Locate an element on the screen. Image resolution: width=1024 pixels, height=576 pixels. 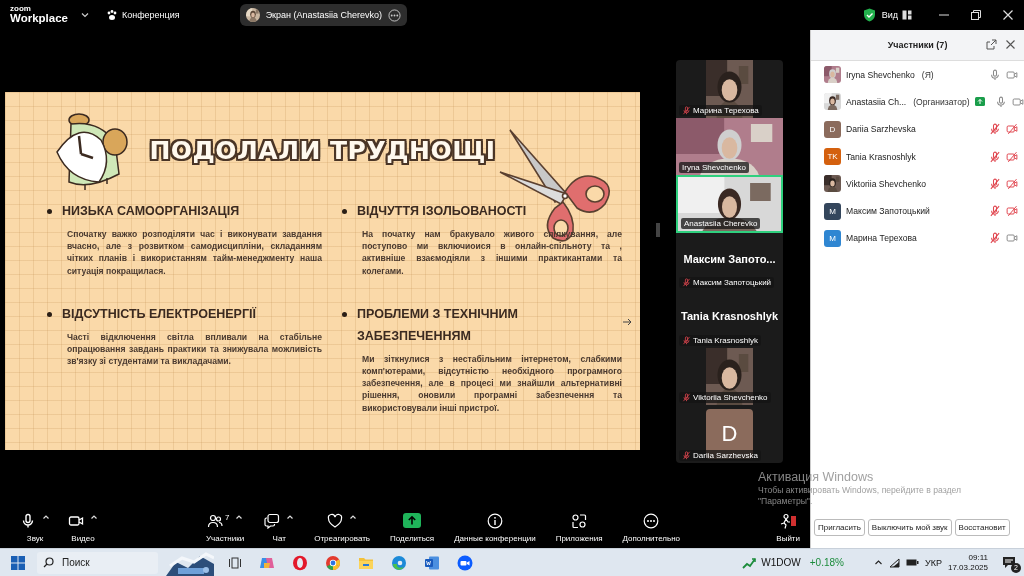
section-heading: ВІДСУТНІСТЬ ЕЛЕКТРОЕНЕРГІЇ is located at coordinates (159, 314).